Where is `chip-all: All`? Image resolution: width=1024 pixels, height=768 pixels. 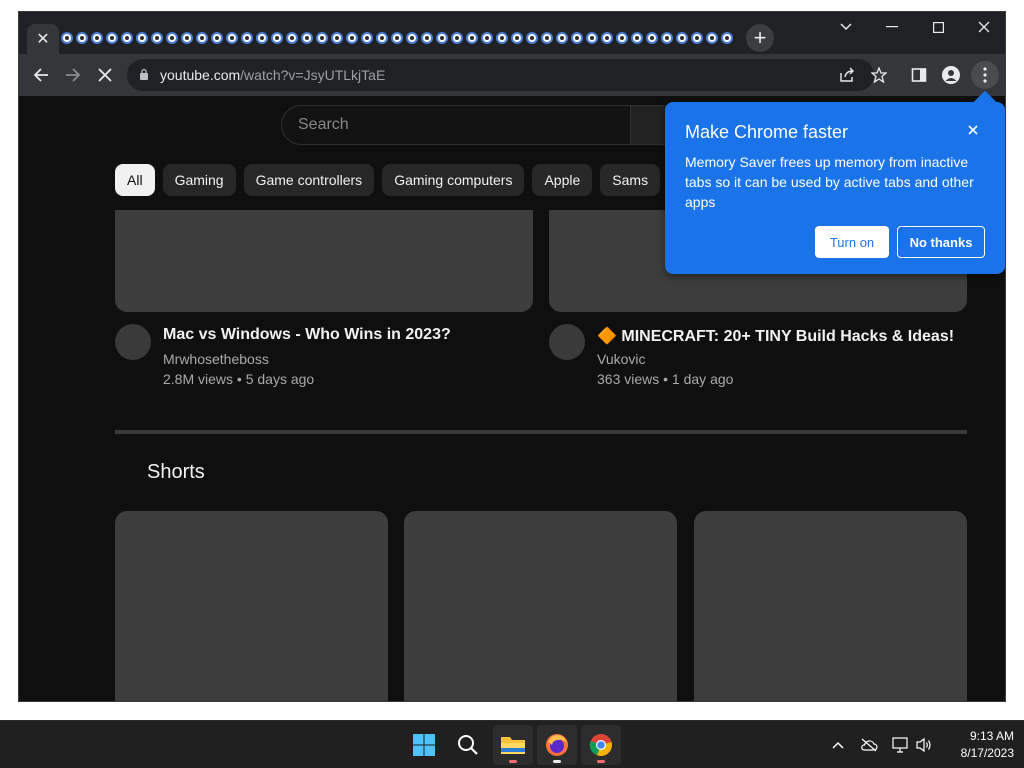 chip-all: All is located at coordinates (135, 180).